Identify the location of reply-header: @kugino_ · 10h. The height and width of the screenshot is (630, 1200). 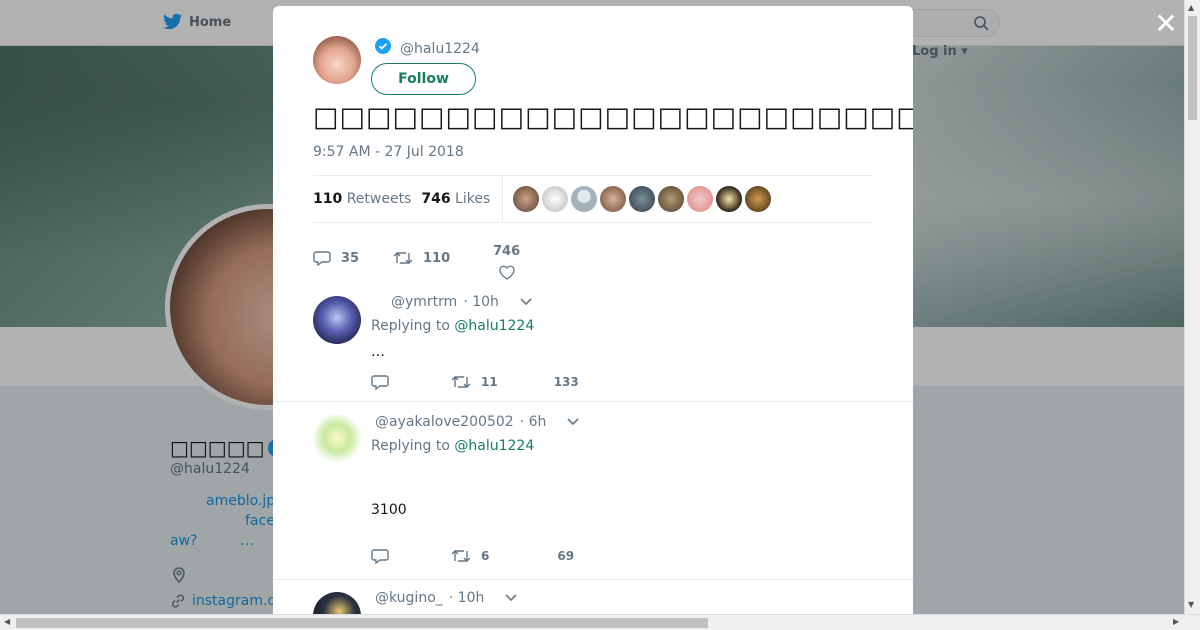
(446, 598).